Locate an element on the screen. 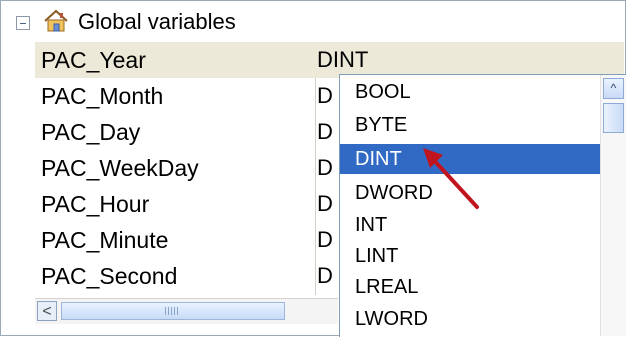 The width and height of the screenshot is (626, 337). dropdown-scrollbar: ^ is located at coordinates (613, 205).